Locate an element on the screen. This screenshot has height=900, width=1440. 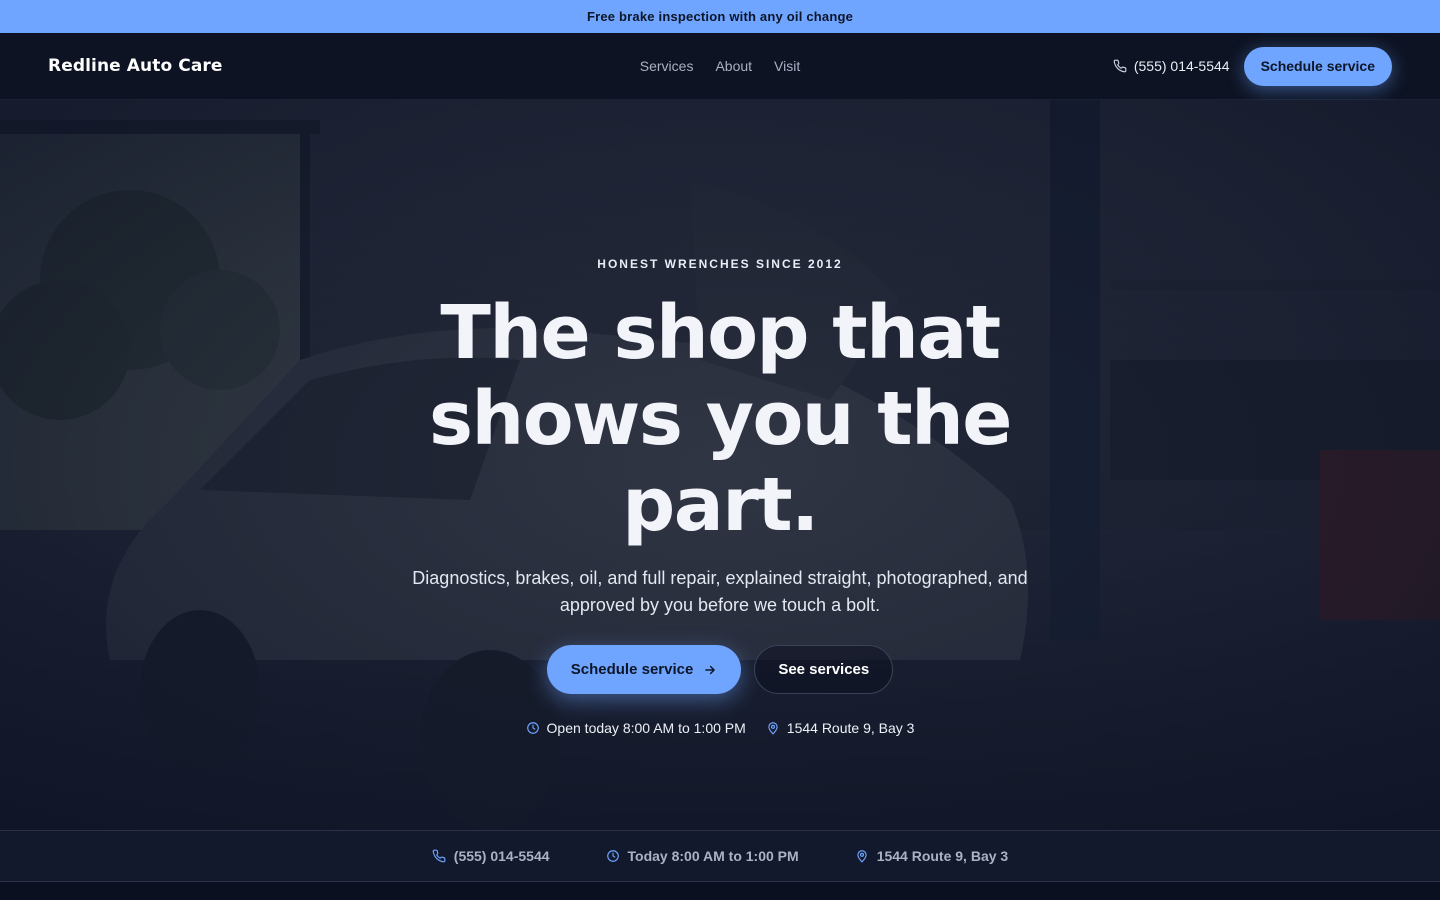
page-bottom-edge is located at coordinates (720, 891).